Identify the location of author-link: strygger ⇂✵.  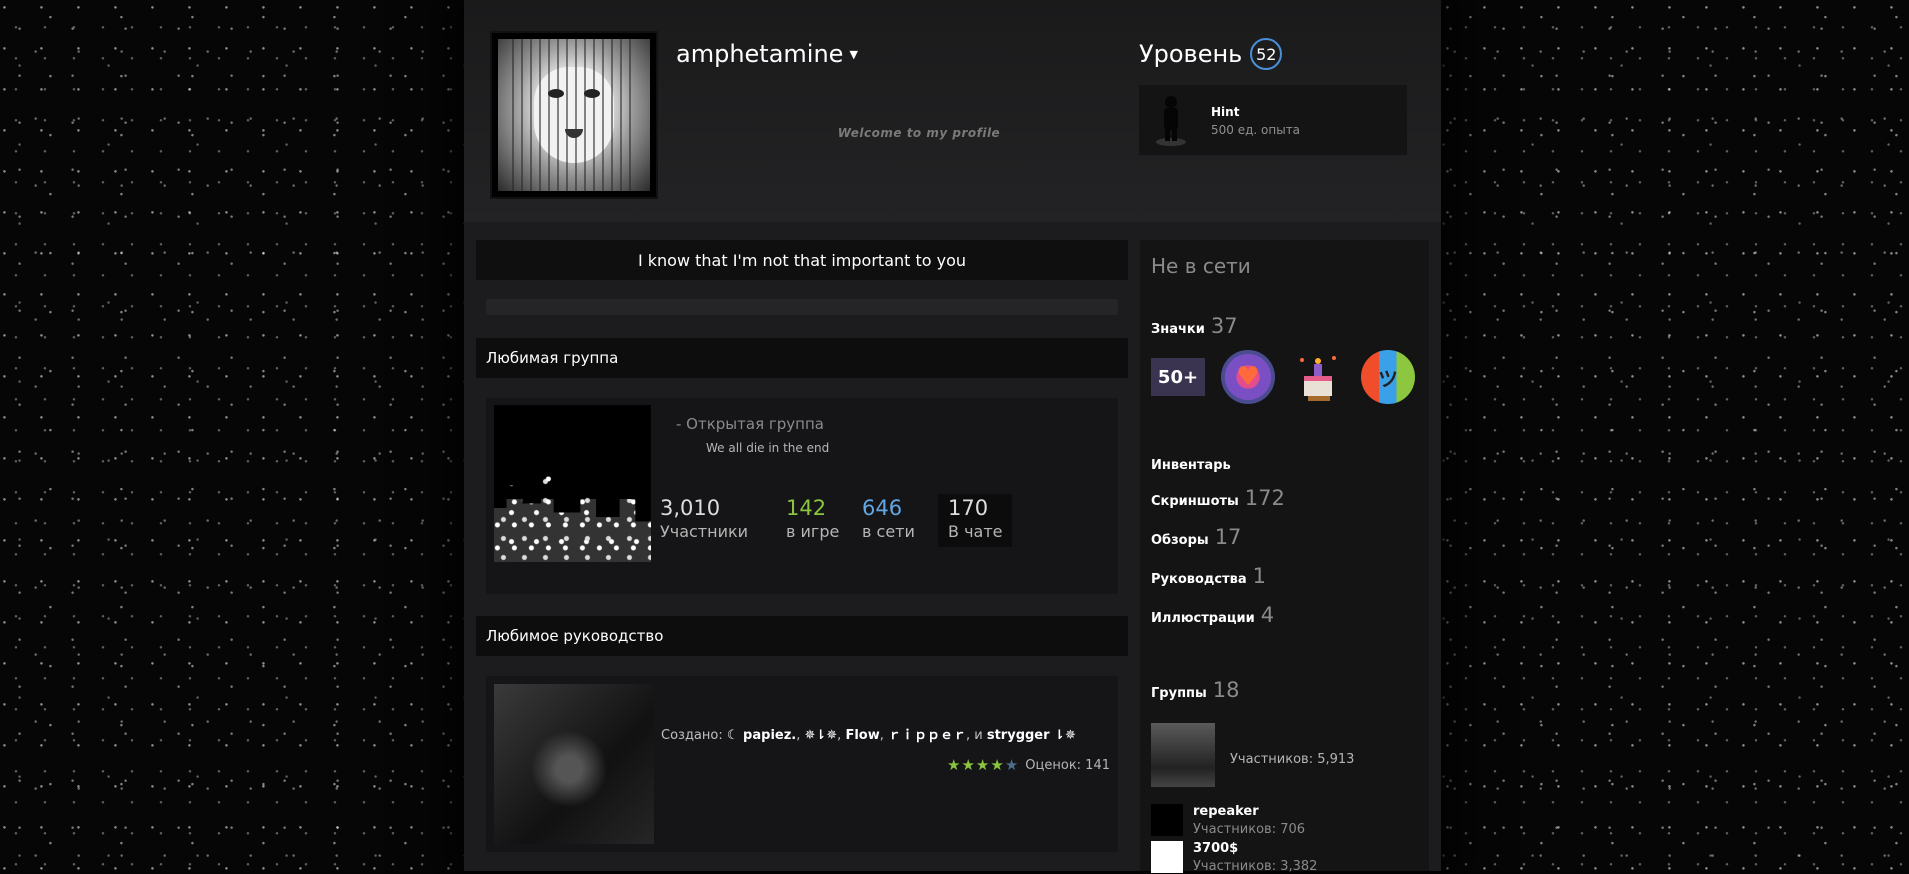
(1031, 735).